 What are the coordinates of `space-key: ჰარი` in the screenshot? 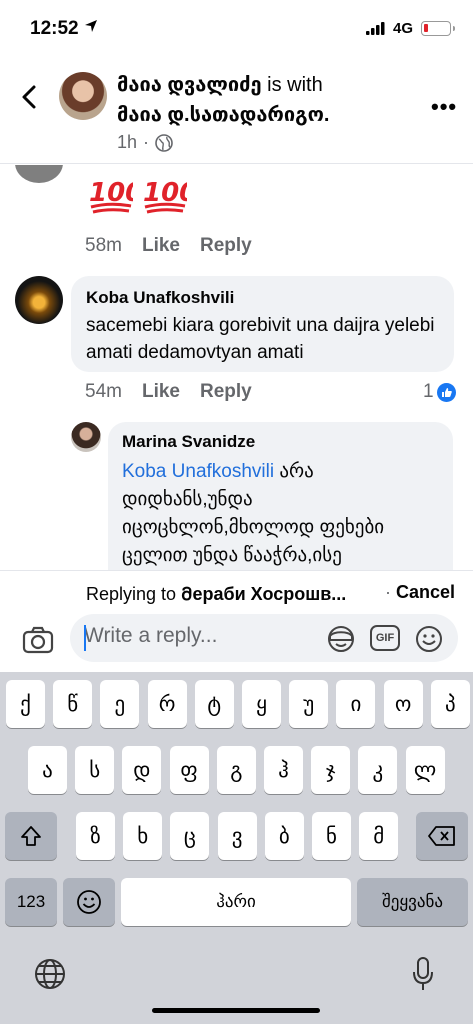 It's located at (236, 902).